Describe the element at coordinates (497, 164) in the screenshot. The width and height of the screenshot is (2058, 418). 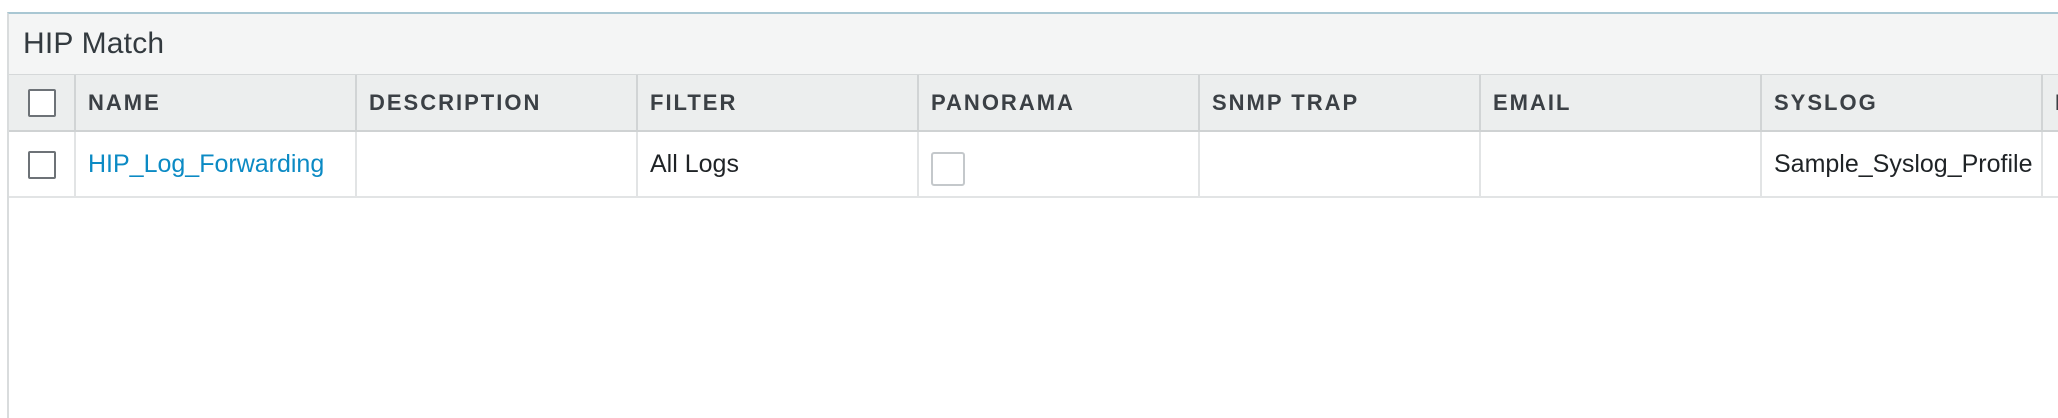
I see `cell-description` at that location.